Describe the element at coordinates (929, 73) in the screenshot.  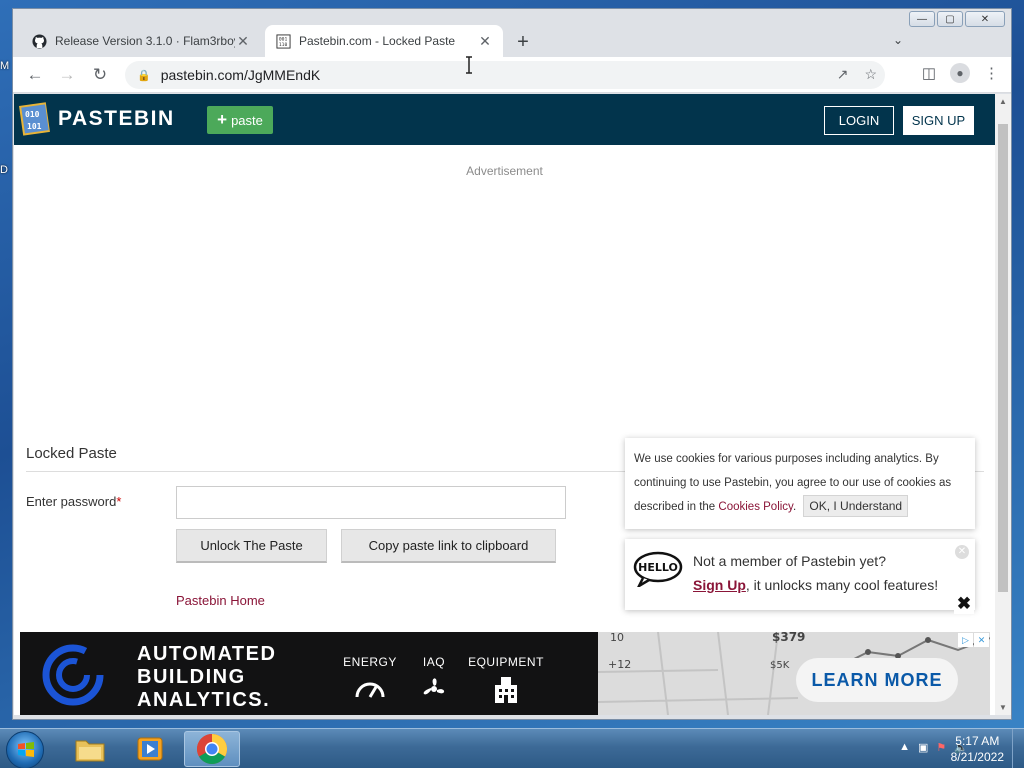
I see `side-panel-icon: ◫` at that location.